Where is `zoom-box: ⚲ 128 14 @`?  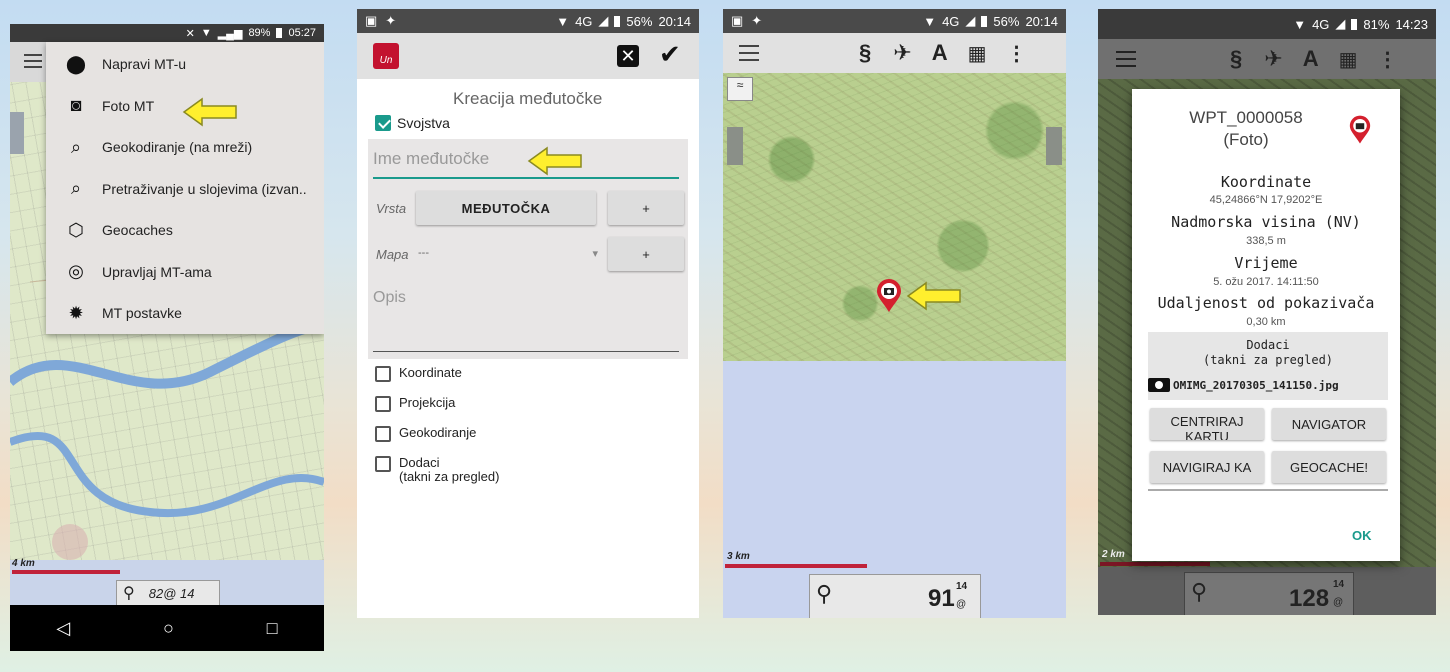
zoom-box: ⚲ 128 14 @ is located at coordinates (1269, 593).